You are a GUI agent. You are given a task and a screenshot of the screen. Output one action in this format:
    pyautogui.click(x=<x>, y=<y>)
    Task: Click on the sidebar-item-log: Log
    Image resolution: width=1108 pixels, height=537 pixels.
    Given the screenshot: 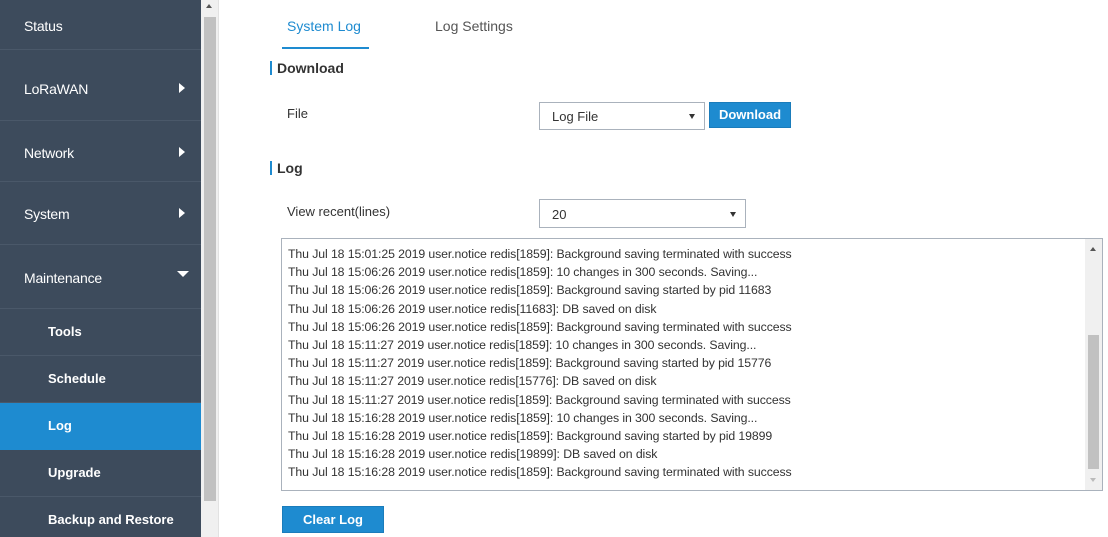 What is the action you would take?
    pyautogui.click(x=100, y=426)
    